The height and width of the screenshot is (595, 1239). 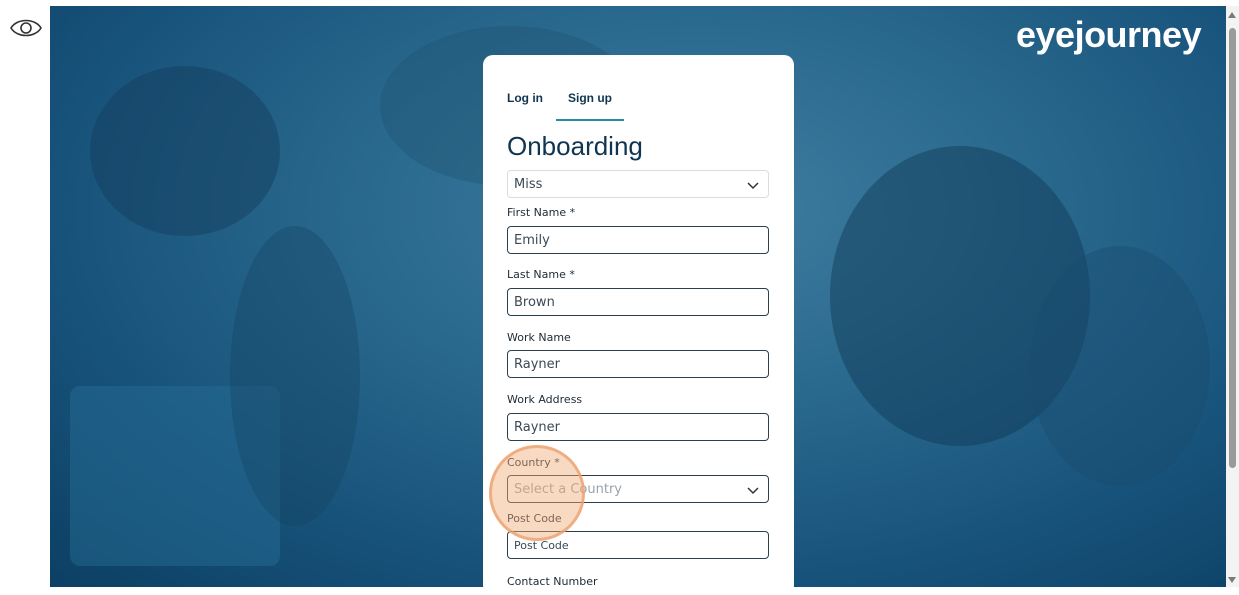 I want to click on last-name-label: Last Name *, so click(x=541, y=274).